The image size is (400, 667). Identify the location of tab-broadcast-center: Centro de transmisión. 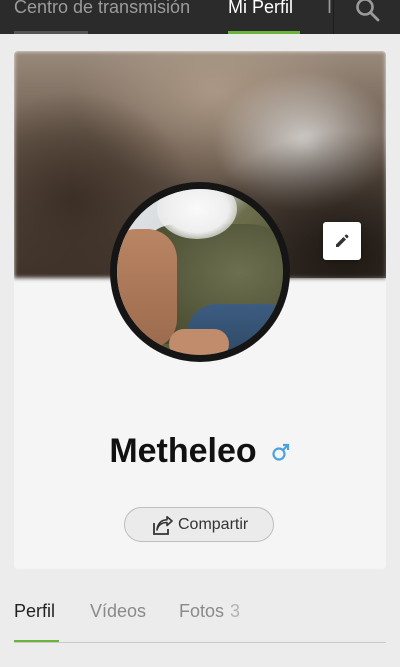
(106, 17).